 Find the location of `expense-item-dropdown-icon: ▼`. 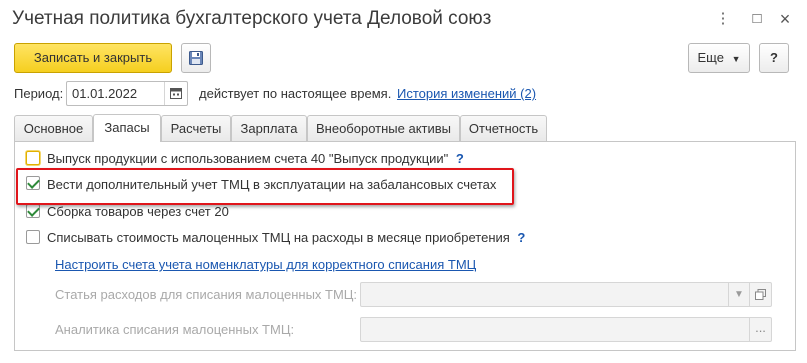

expense-item-dropdown-icon: ▼ is located at coordinates (738, 294).